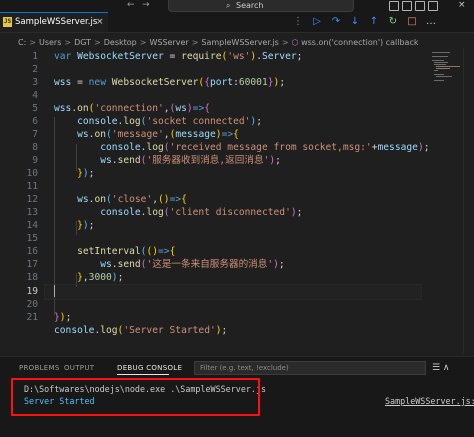 The height and width of the screenshot is (437, 474). What do you see at coordinates (149, 368) in the screenshot?
I see `tab-debug-console: DEBUG CONSOLE` at bounding box center [149, 368].